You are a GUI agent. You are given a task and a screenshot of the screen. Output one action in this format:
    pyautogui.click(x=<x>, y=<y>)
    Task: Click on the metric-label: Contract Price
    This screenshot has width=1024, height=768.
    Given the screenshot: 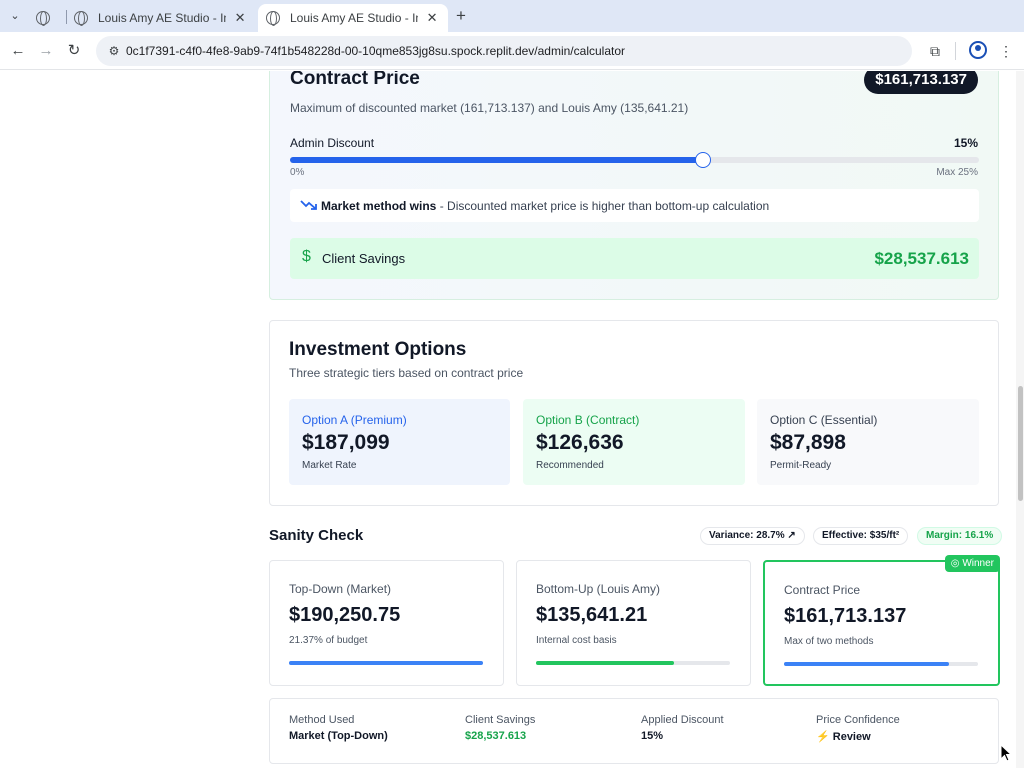 What is the action you would take?
    pyautogui.click(x=822, y=590)
    